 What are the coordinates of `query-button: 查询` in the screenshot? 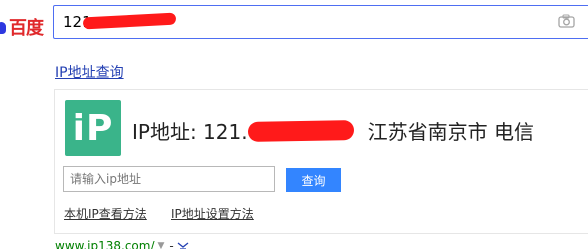 It's located at (313, 180).